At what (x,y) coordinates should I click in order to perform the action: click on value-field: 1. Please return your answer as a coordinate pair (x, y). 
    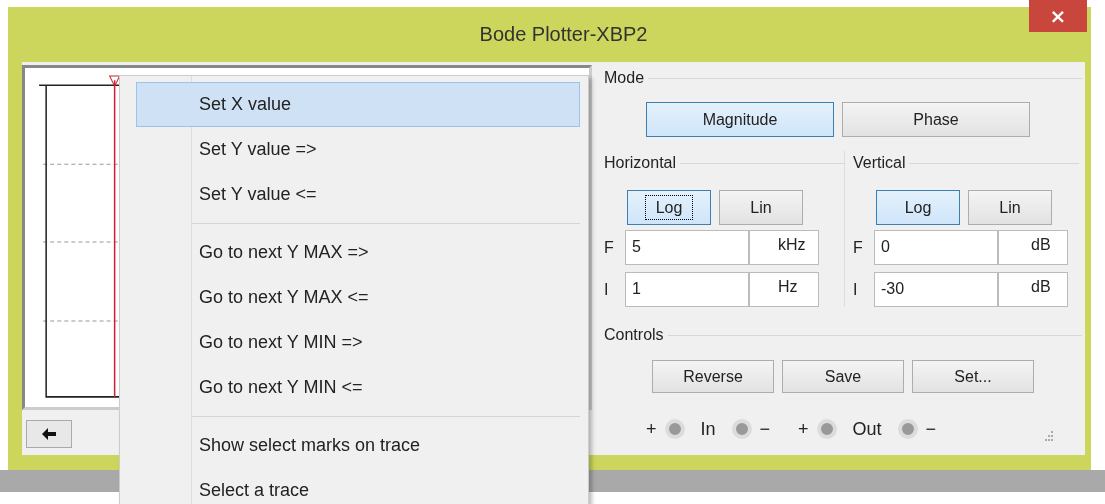
    Looking at the image, I should click on (687, 289).